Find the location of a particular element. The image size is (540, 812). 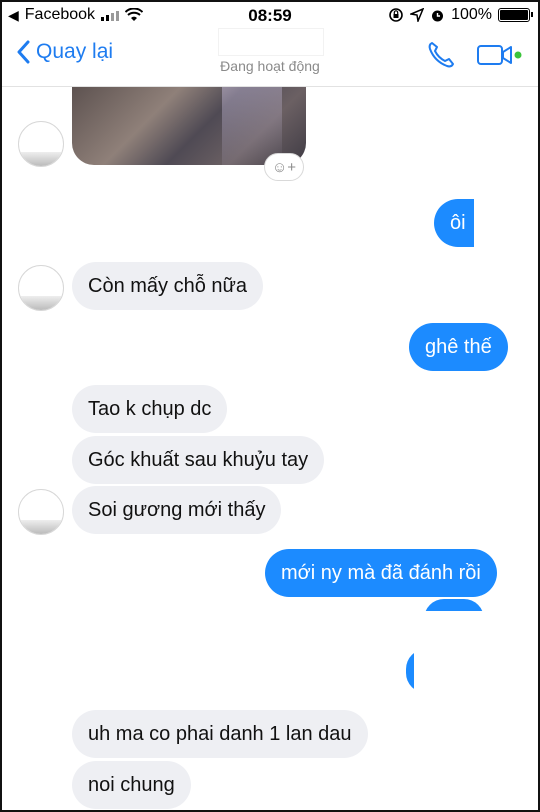

message-text: noi chung is located at coordinates (131, 785).